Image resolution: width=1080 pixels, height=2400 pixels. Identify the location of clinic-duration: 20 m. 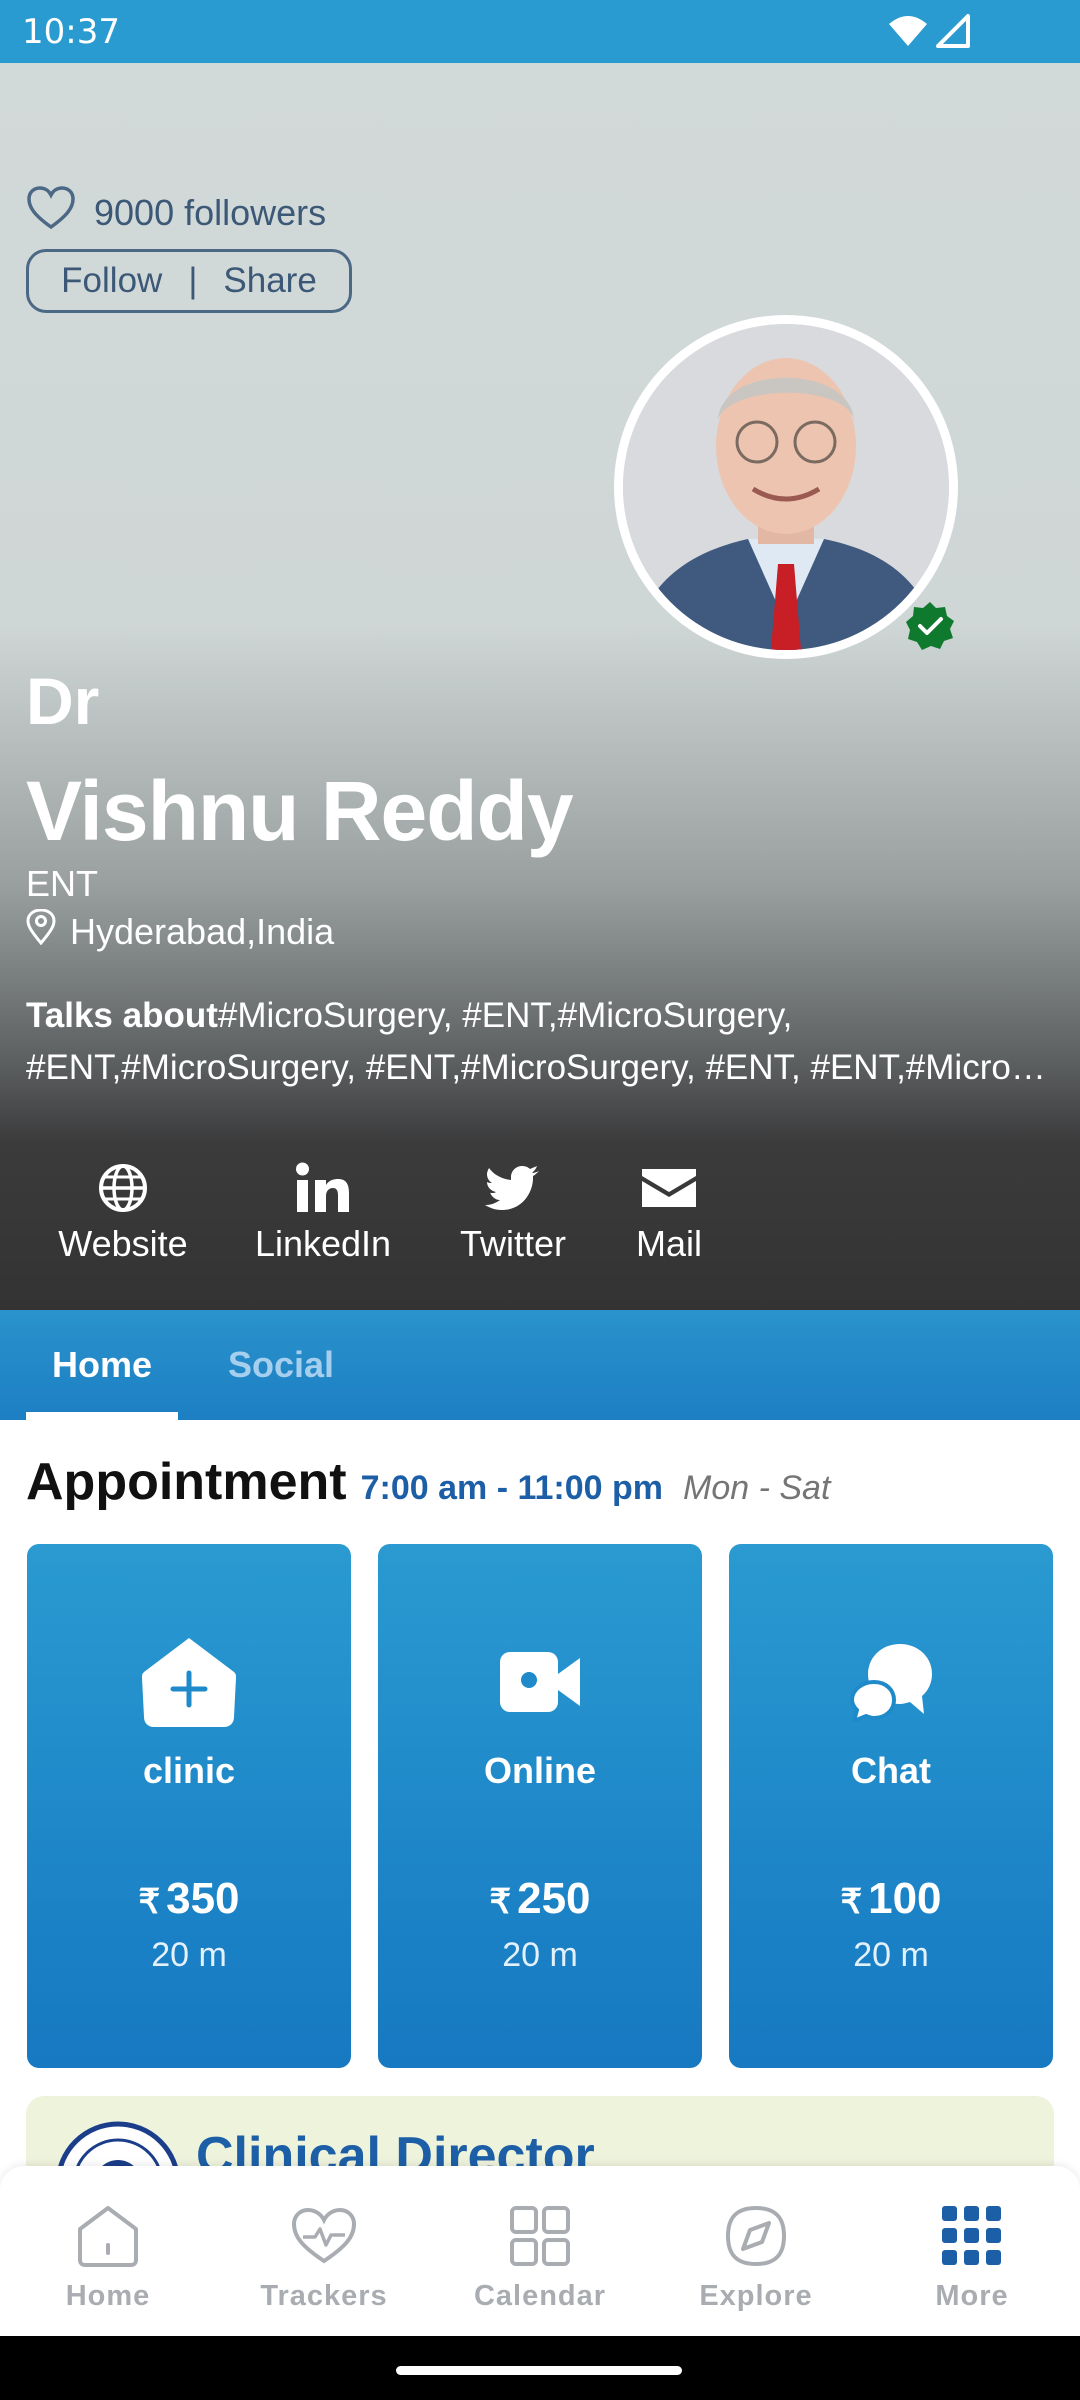
(189, 1955).